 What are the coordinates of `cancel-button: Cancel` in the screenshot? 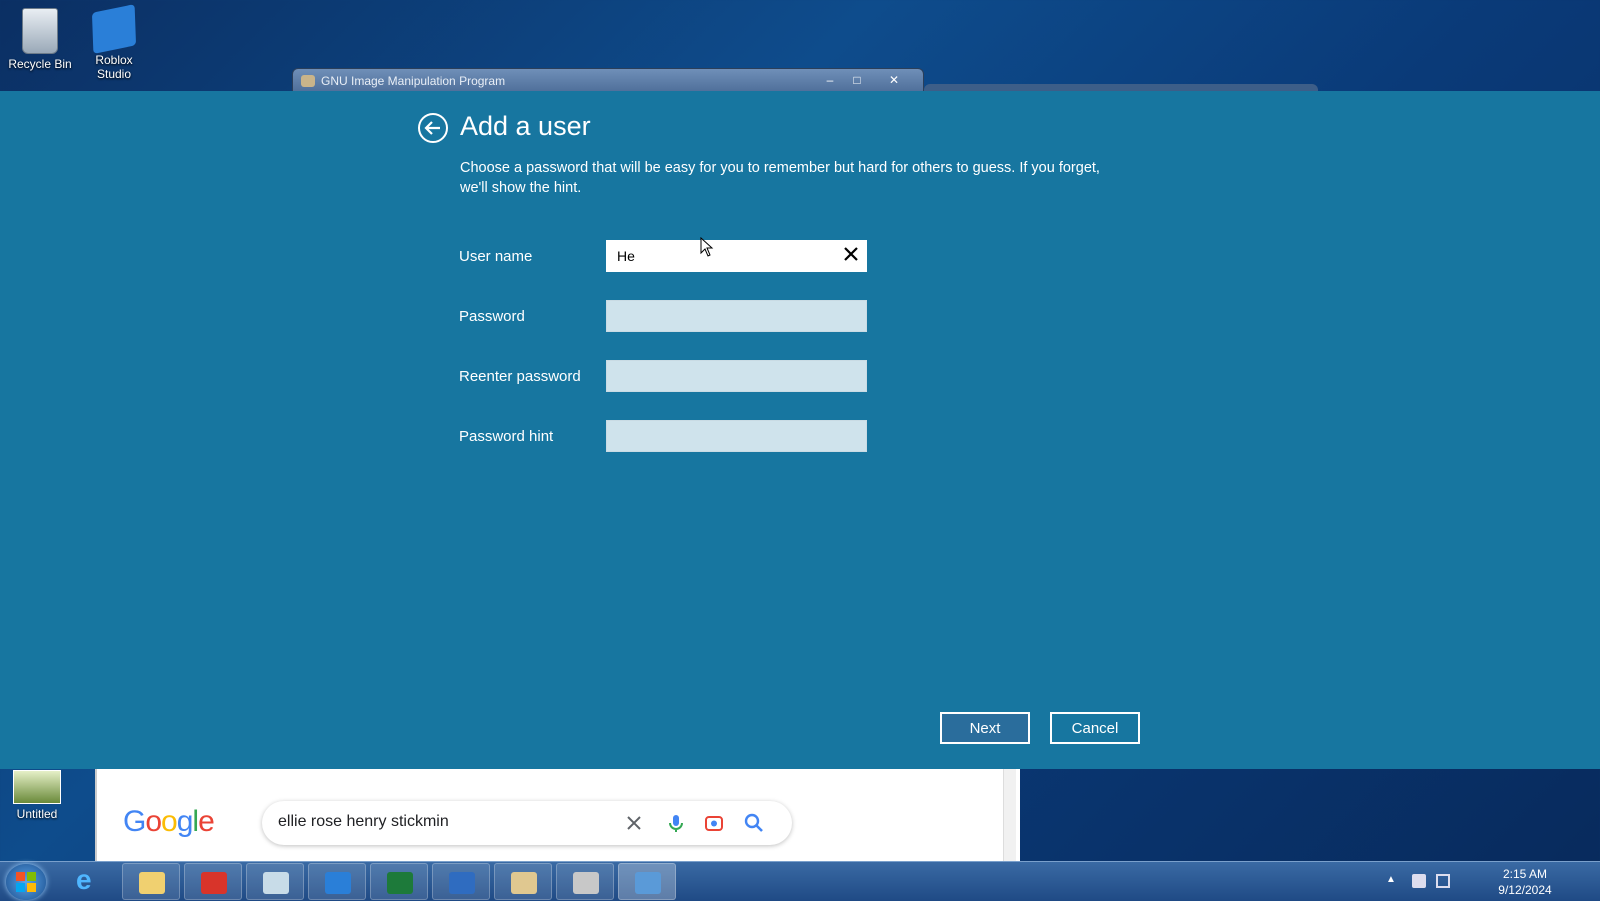 It's located at (1095, 728).